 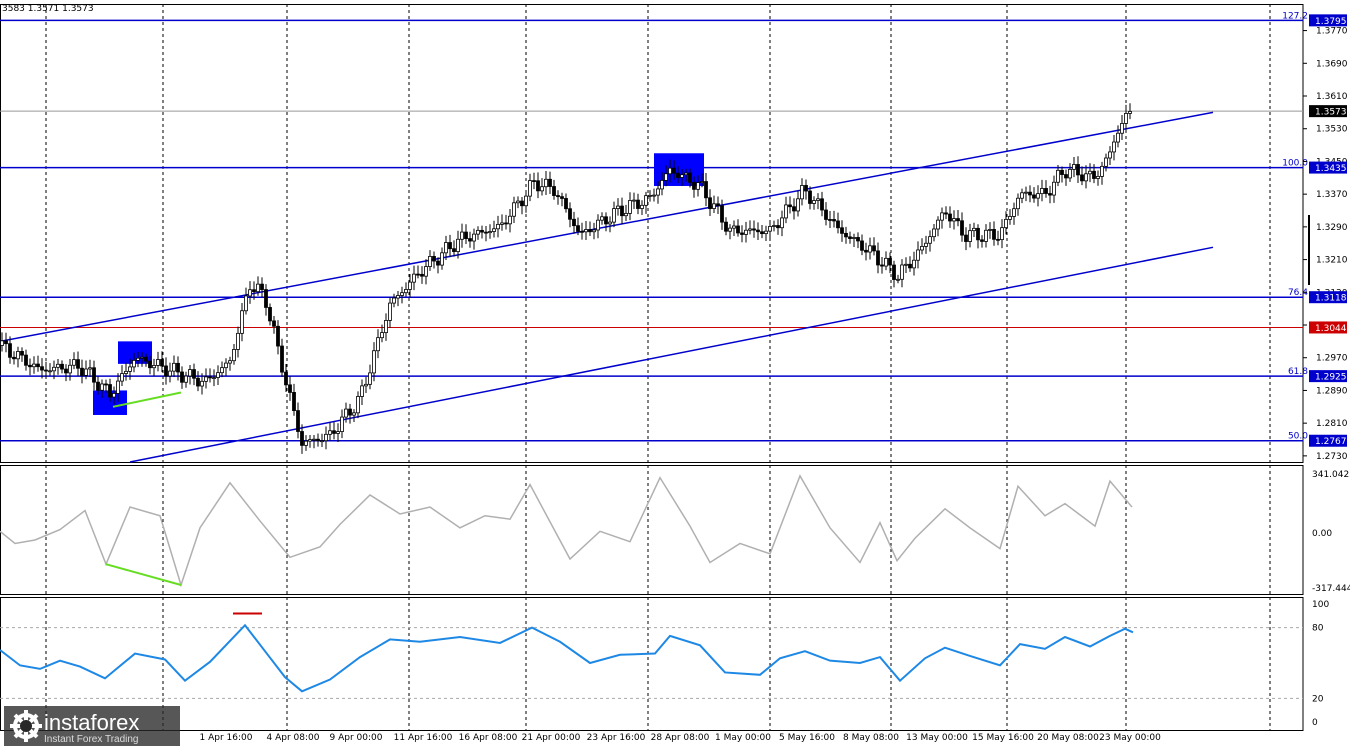 I want to click on time-tick-label: 13 May 00:00, so click(x=937, y=738).